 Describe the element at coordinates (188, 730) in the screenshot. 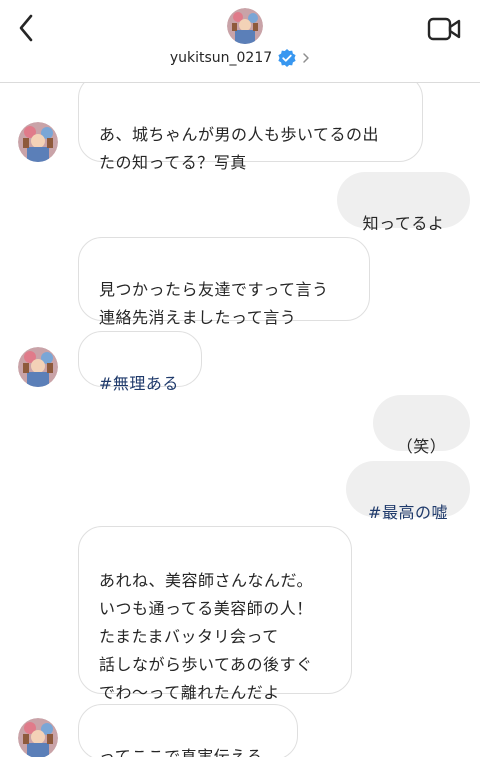

I see `message-bubble-incoming: ってここで真実伝える` at that location.